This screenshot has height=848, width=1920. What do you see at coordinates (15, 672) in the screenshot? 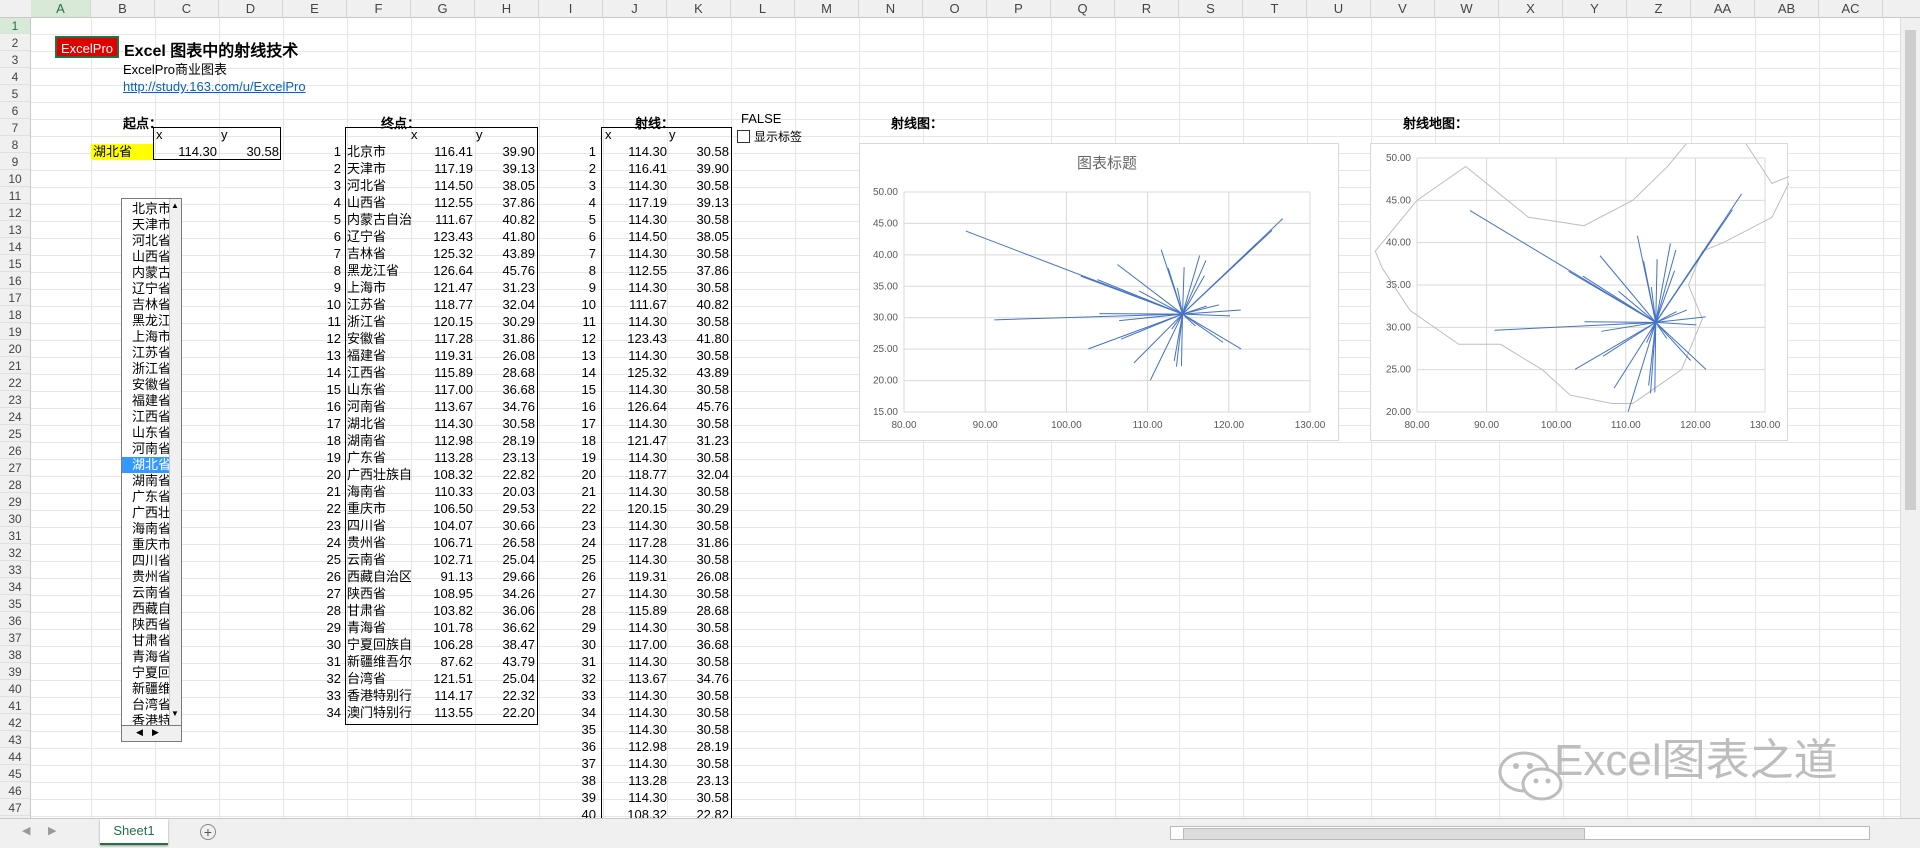
I see `row-header: 39` at bounding box center [15, 672].